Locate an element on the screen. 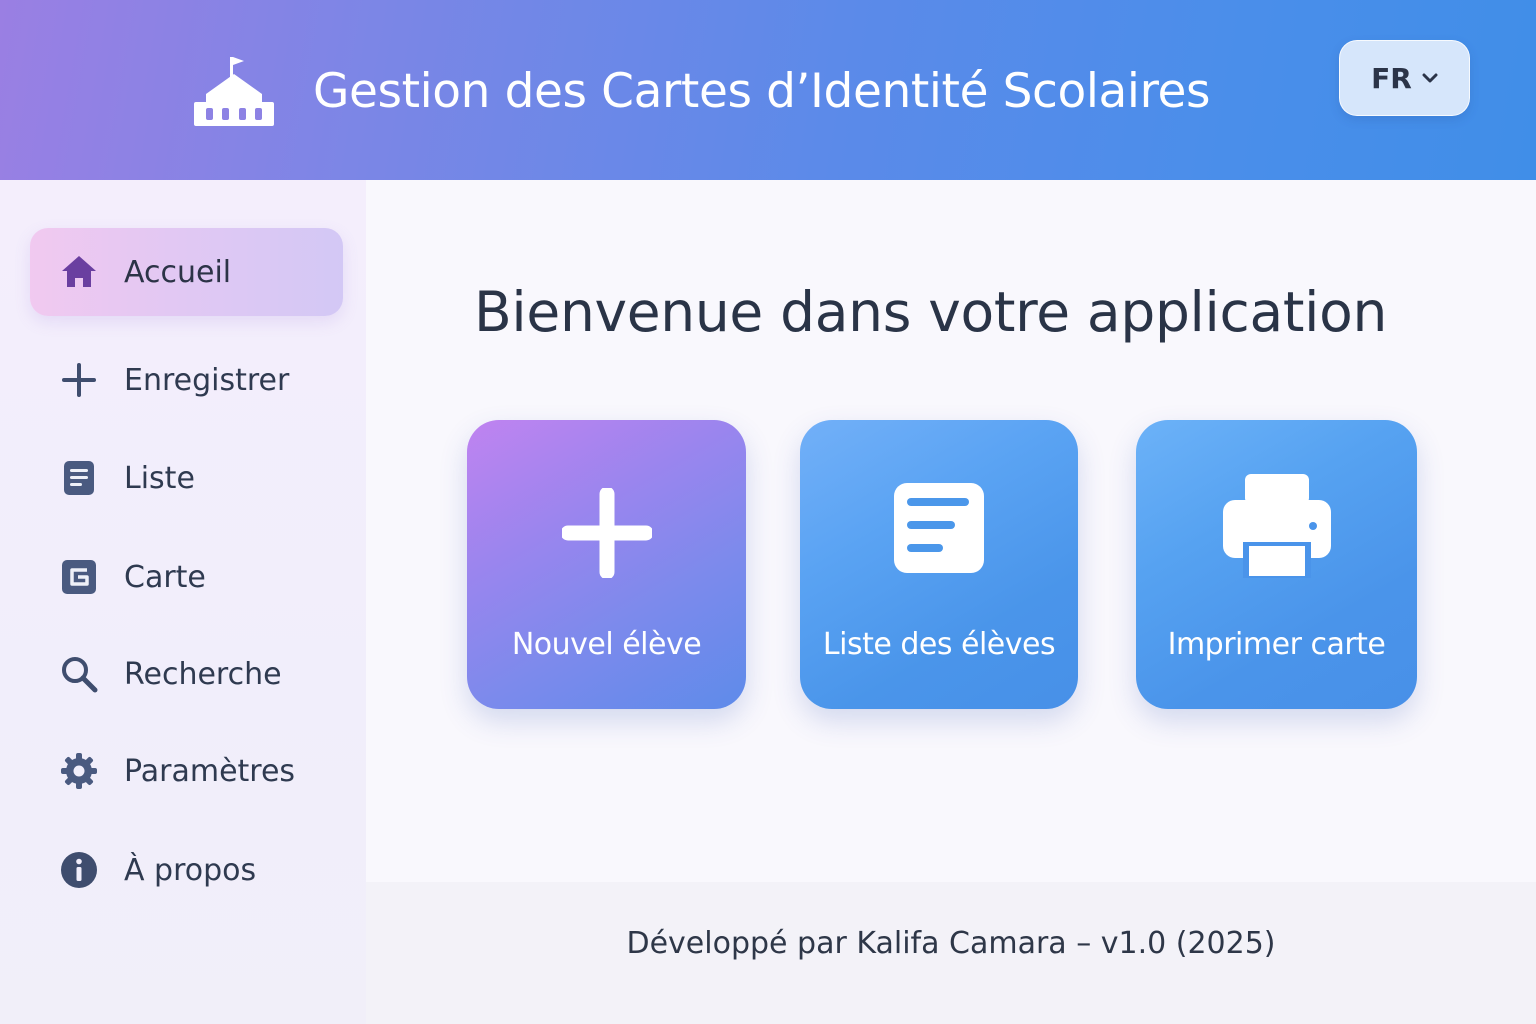 This screenshot has width=1536, height=1024. info-icon is located at coordinates (79, 870).